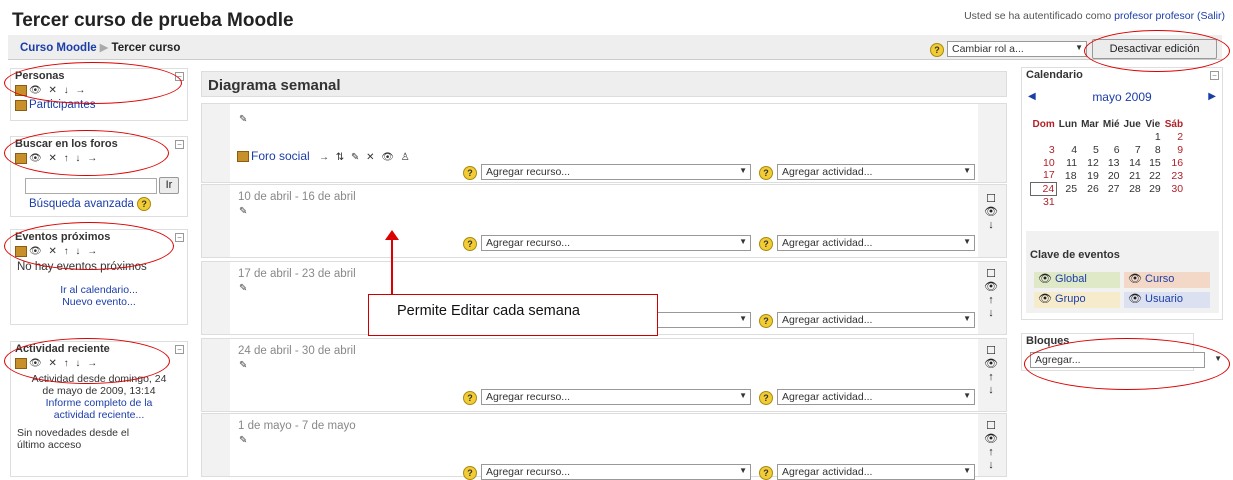 The width and height of the screenshot is (1233, 480). Describe the element at coordinates (1072, 162) in the screenshot. I see `calendar-day: 11` at that location.